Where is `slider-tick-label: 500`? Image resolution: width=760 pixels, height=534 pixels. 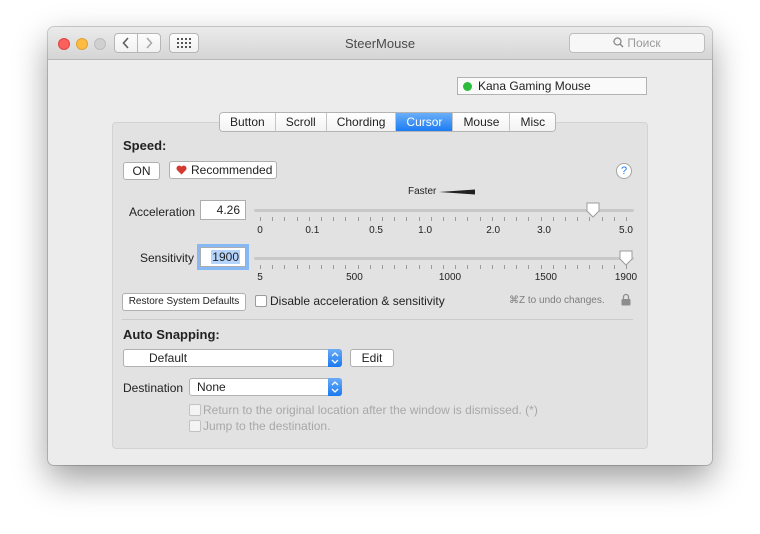
slider-tick-label: 500 is located at coordinates (354, 277).